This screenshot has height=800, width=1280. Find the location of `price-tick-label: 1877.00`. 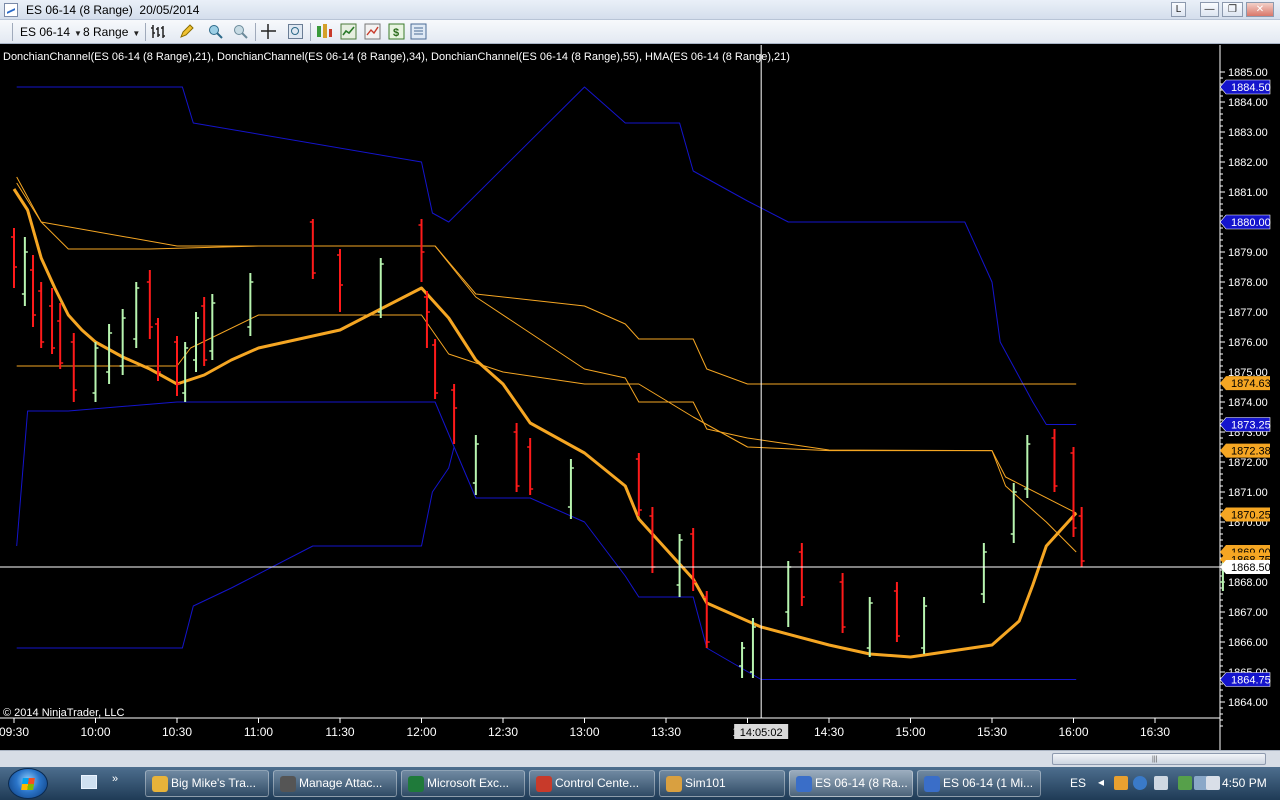

price-tick-label: 1877.00 is located at coordinates (1248, 313).